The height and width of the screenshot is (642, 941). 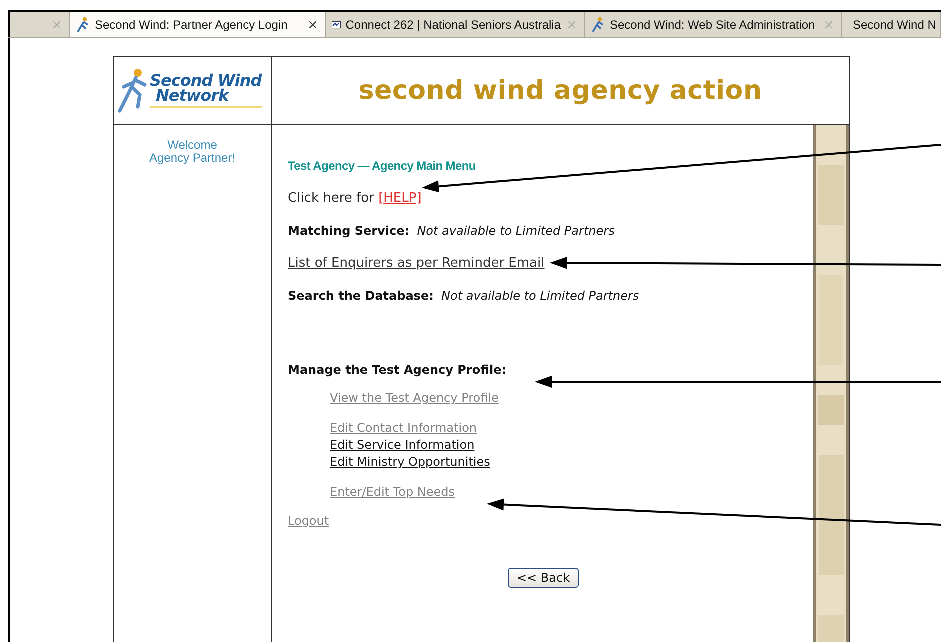 What do you see at coordinates (336, 24) in the screenshot?
I see `logo-icon` at bounding box center [336, 24].